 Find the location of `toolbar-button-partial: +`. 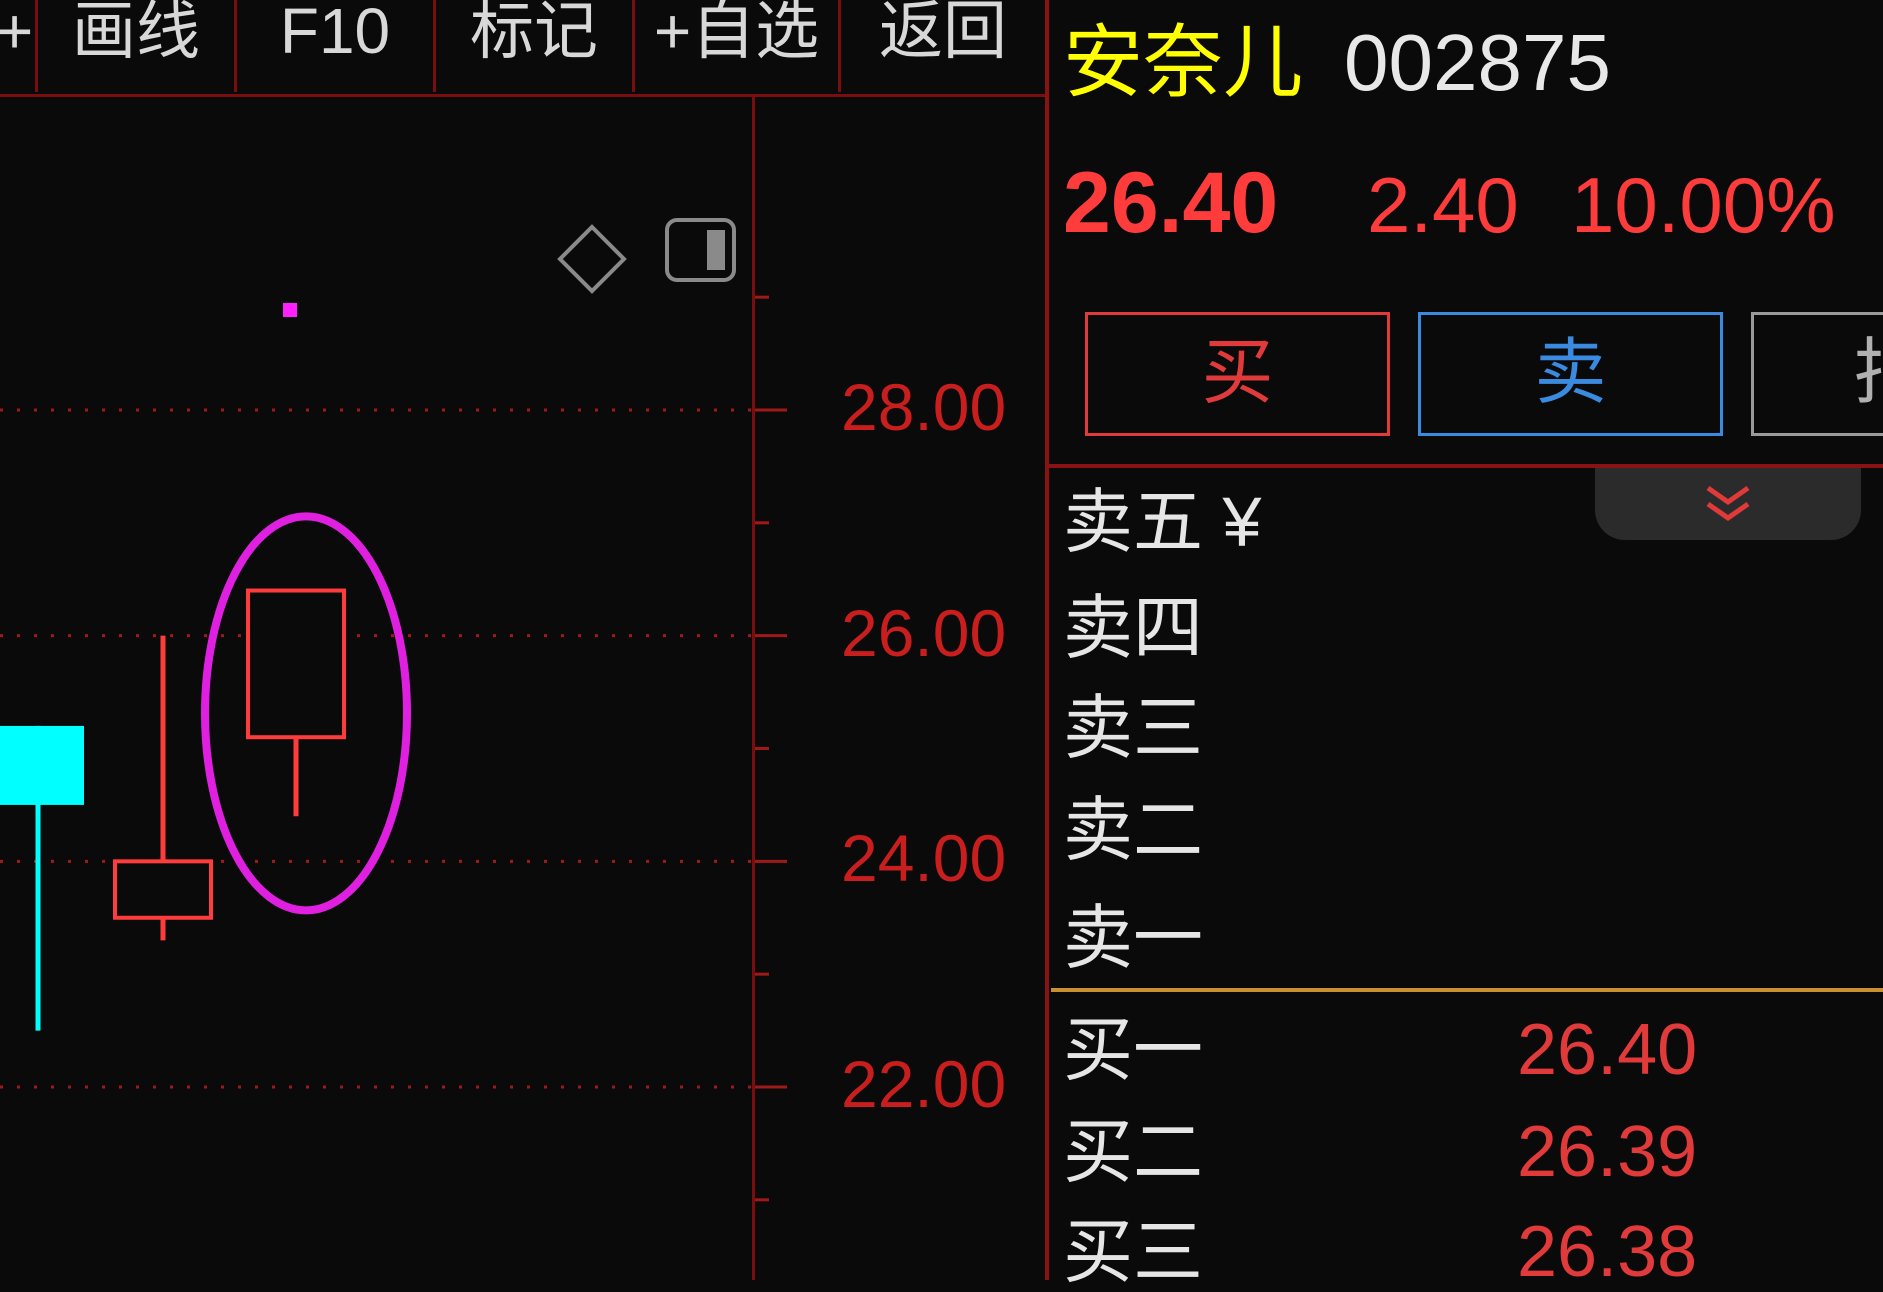

toolbar-button-partial: + is located at coordinates (19, 46).